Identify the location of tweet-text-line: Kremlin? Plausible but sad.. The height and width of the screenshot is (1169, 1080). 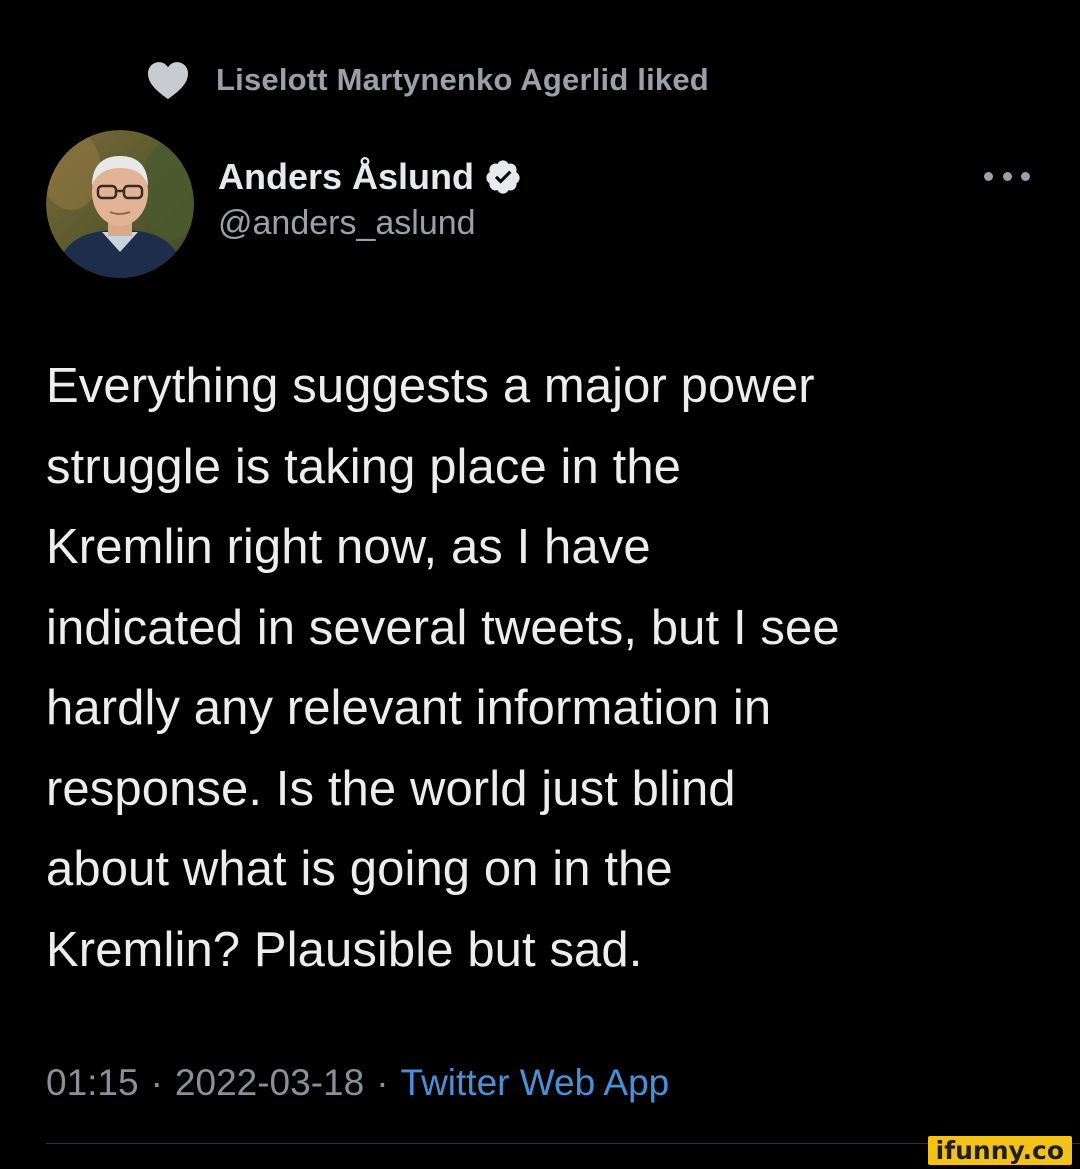
(344, 949).